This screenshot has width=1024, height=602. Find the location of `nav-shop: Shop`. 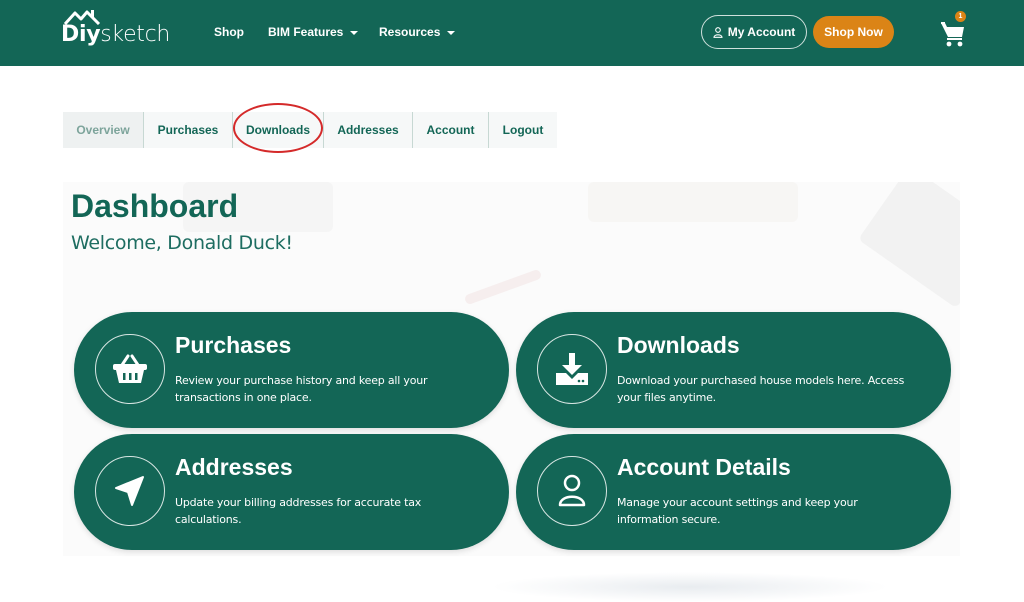

nav-shop: Shop is located at coordinates (229, 32).